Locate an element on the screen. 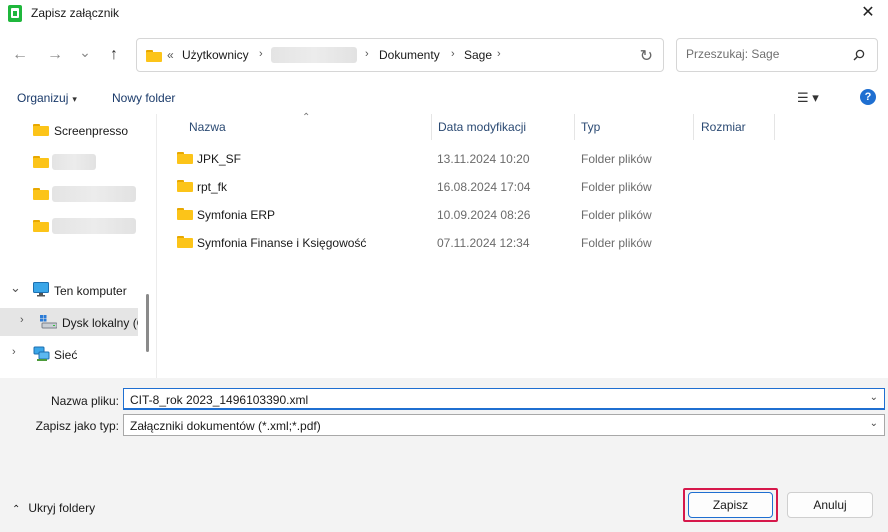 The height and width of the screenshot is (532, 888). search-icon is located at coordinates (859, 55).